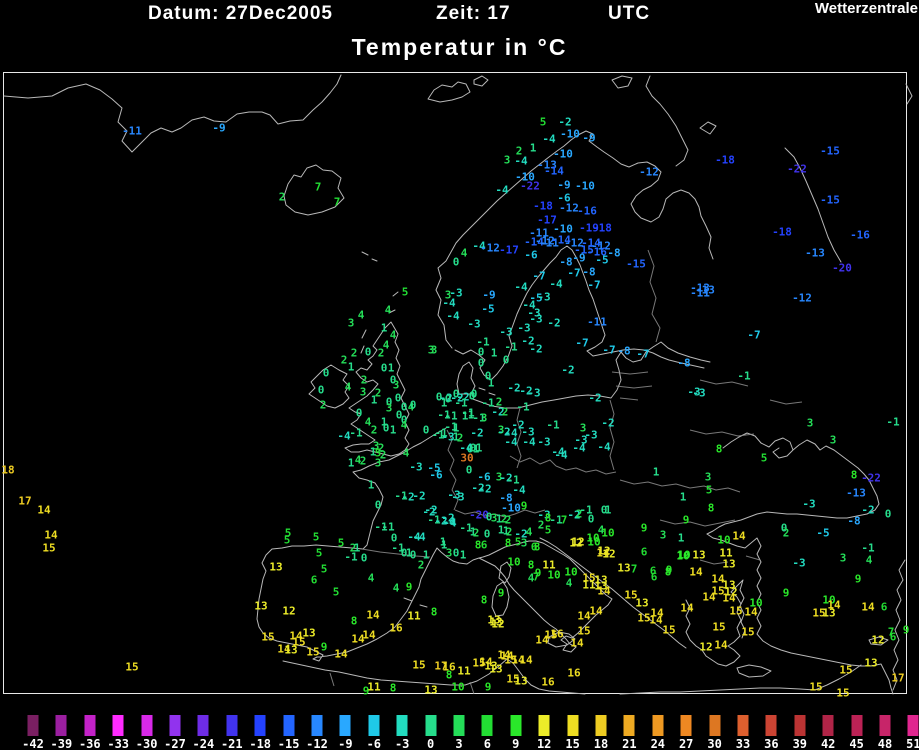  Describe the element at coordinates (146, 743) in the screenshot. I see `scale-label: -30` at that location.